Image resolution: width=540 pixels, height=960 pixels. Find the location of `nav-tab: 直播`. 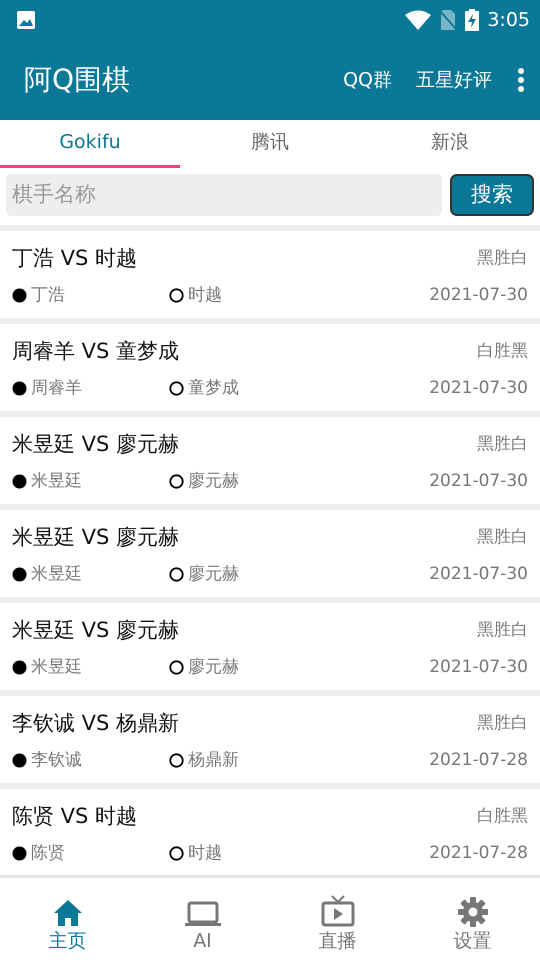

nav-tab: 直播 is located at coordinates (337, 919).